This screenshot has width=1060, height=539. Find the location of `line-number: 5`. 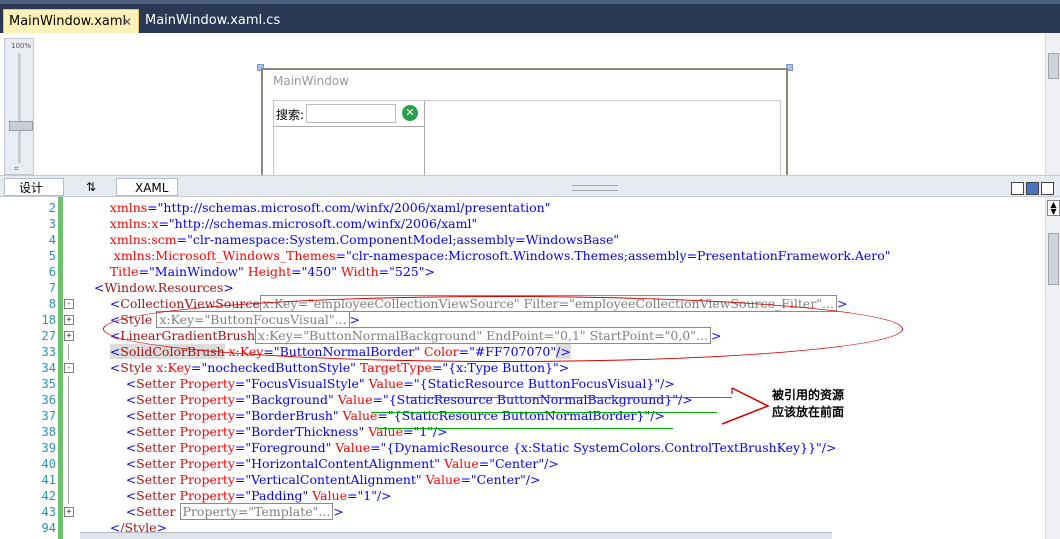

line-number: 5 is located at coordinates (52, 256).